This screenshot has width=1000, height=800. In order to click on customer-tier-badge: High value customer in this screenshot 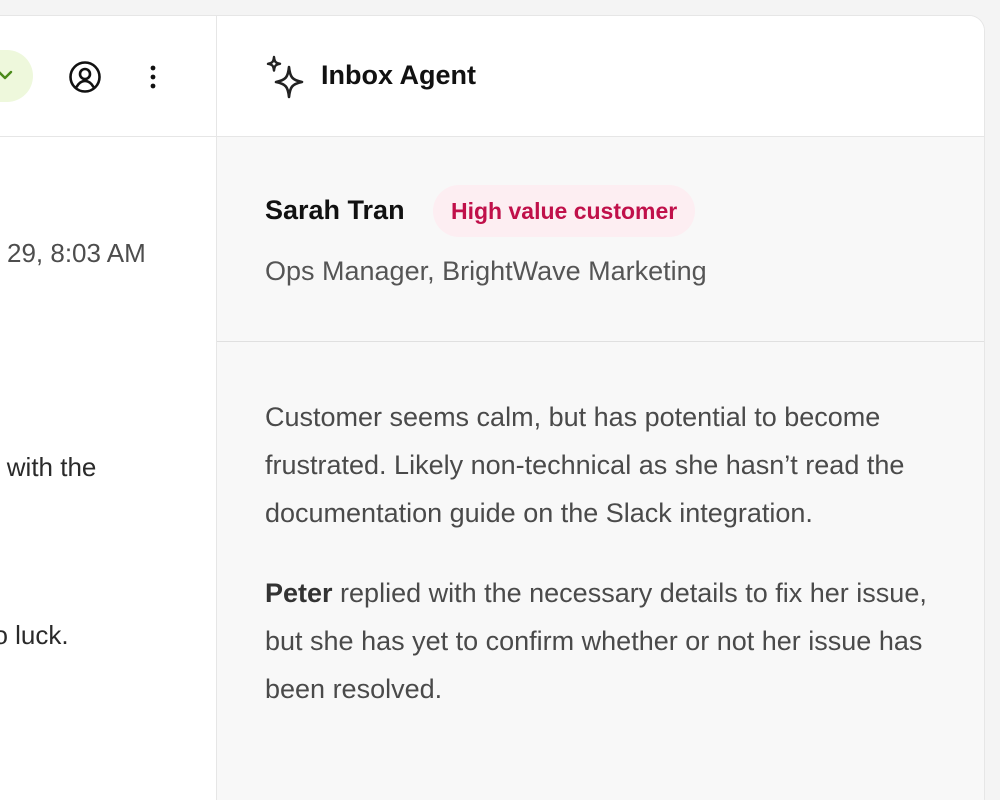, I will do `click(564, 211)`.